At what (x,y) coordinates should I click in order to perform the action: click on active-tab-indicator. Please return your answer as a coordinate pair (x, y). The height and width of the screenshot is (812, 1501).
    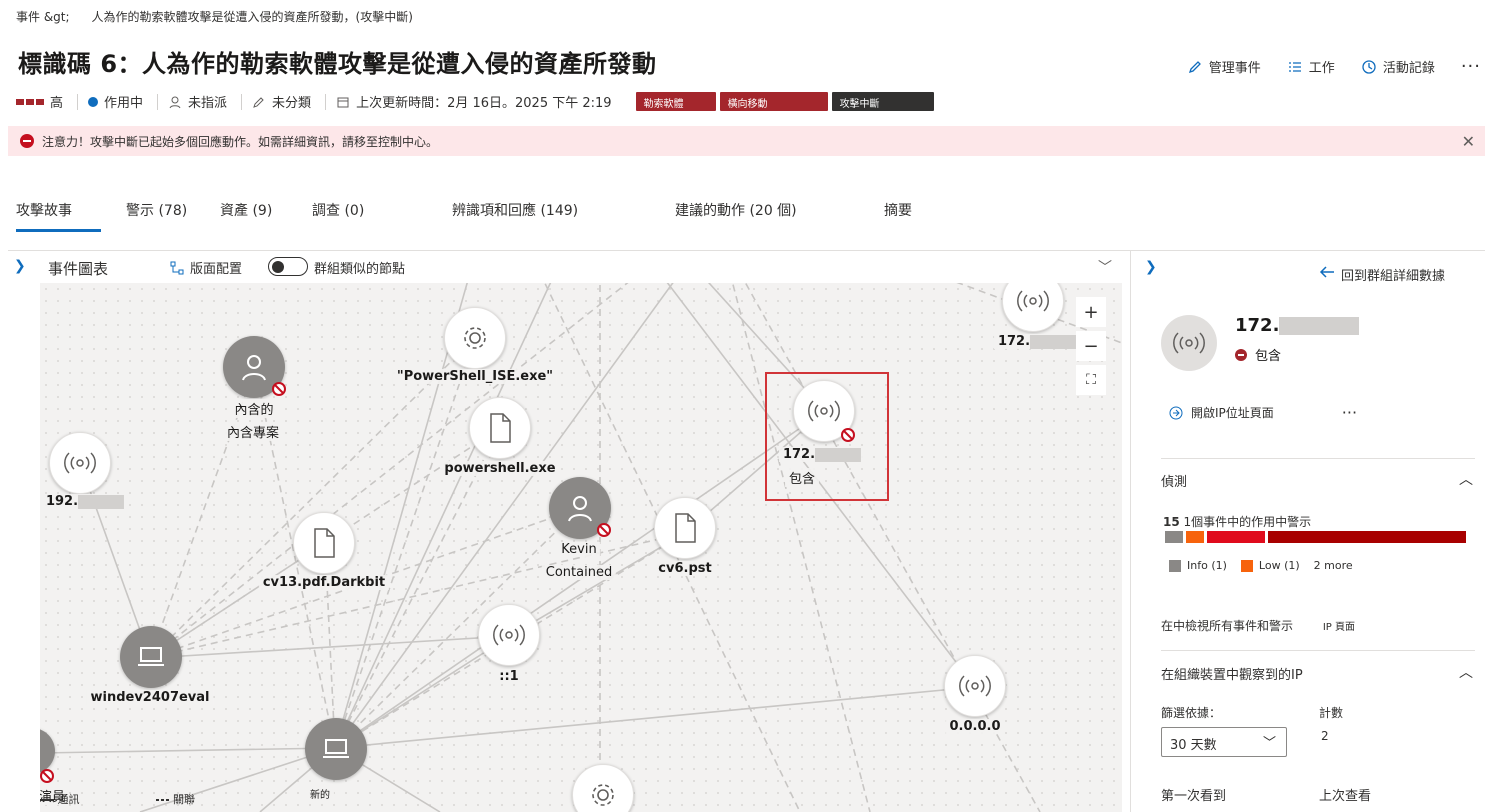
    Looking at the image, I should click on (58, 230).